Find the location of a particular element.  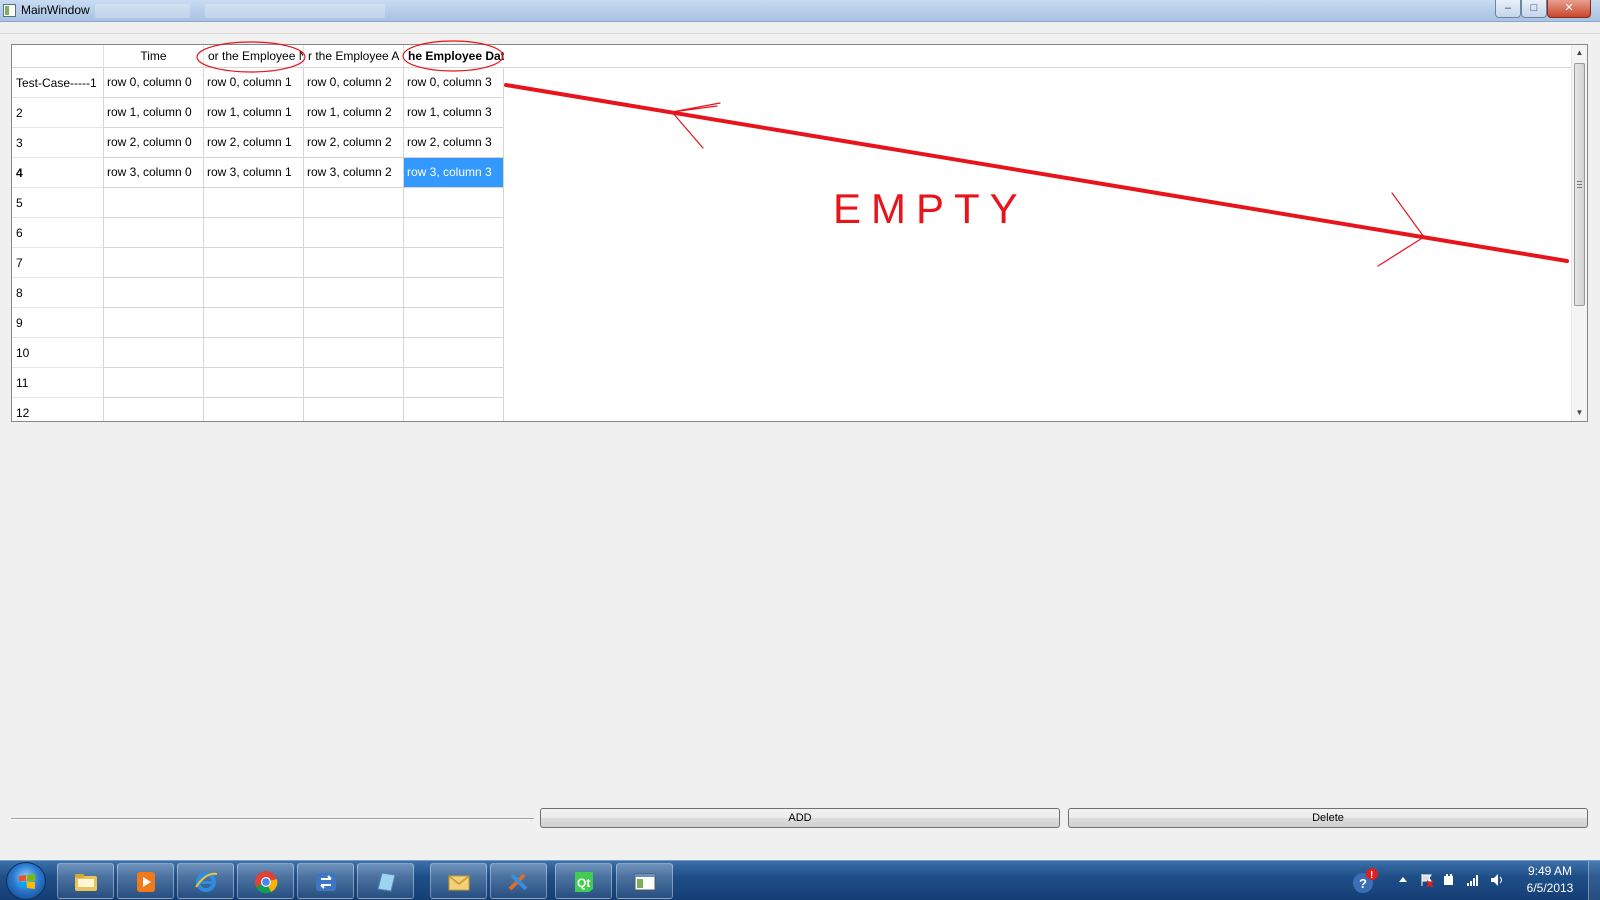

clock-time: 9:49 AM is located at coordinates (1550, 871).